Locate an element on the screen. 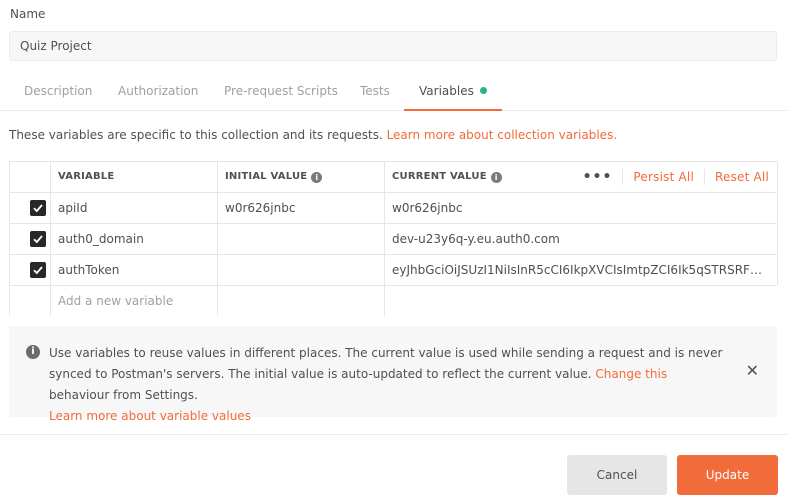 Image resolution: width=788 pixels, height=502 pixels. tab-label: Tests is located at coordinates (375, 91).